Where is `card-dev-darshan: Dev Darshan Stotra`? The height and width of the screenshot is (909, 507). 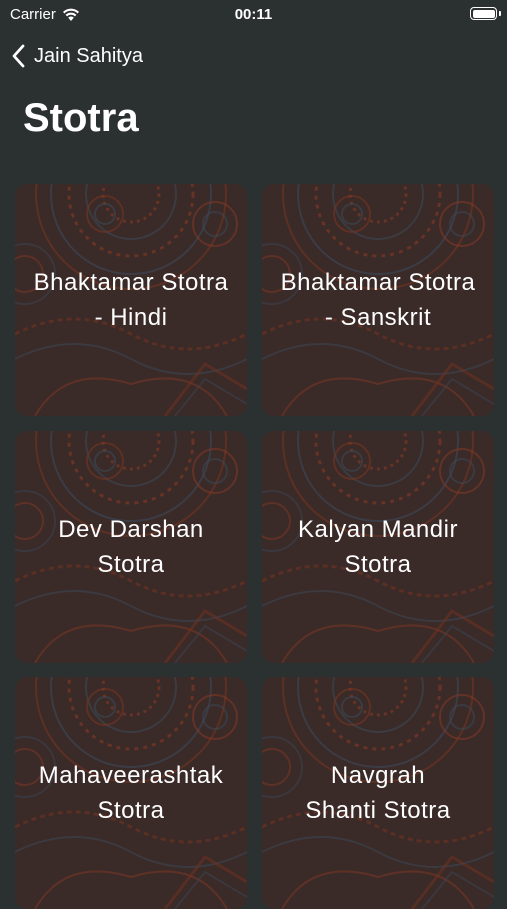 card-dev-darshan: Dev Darshan Stotra is located at coordinates (131, 547).